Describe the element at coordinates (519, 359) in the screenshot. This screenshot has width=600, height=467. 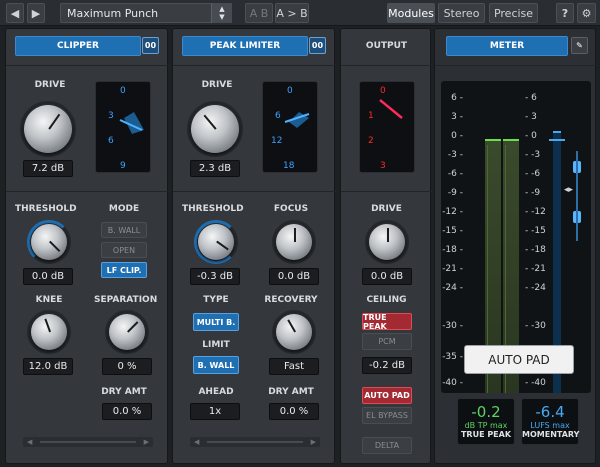
I see `auto-pad-overlay: AUTO PAD` at that location.